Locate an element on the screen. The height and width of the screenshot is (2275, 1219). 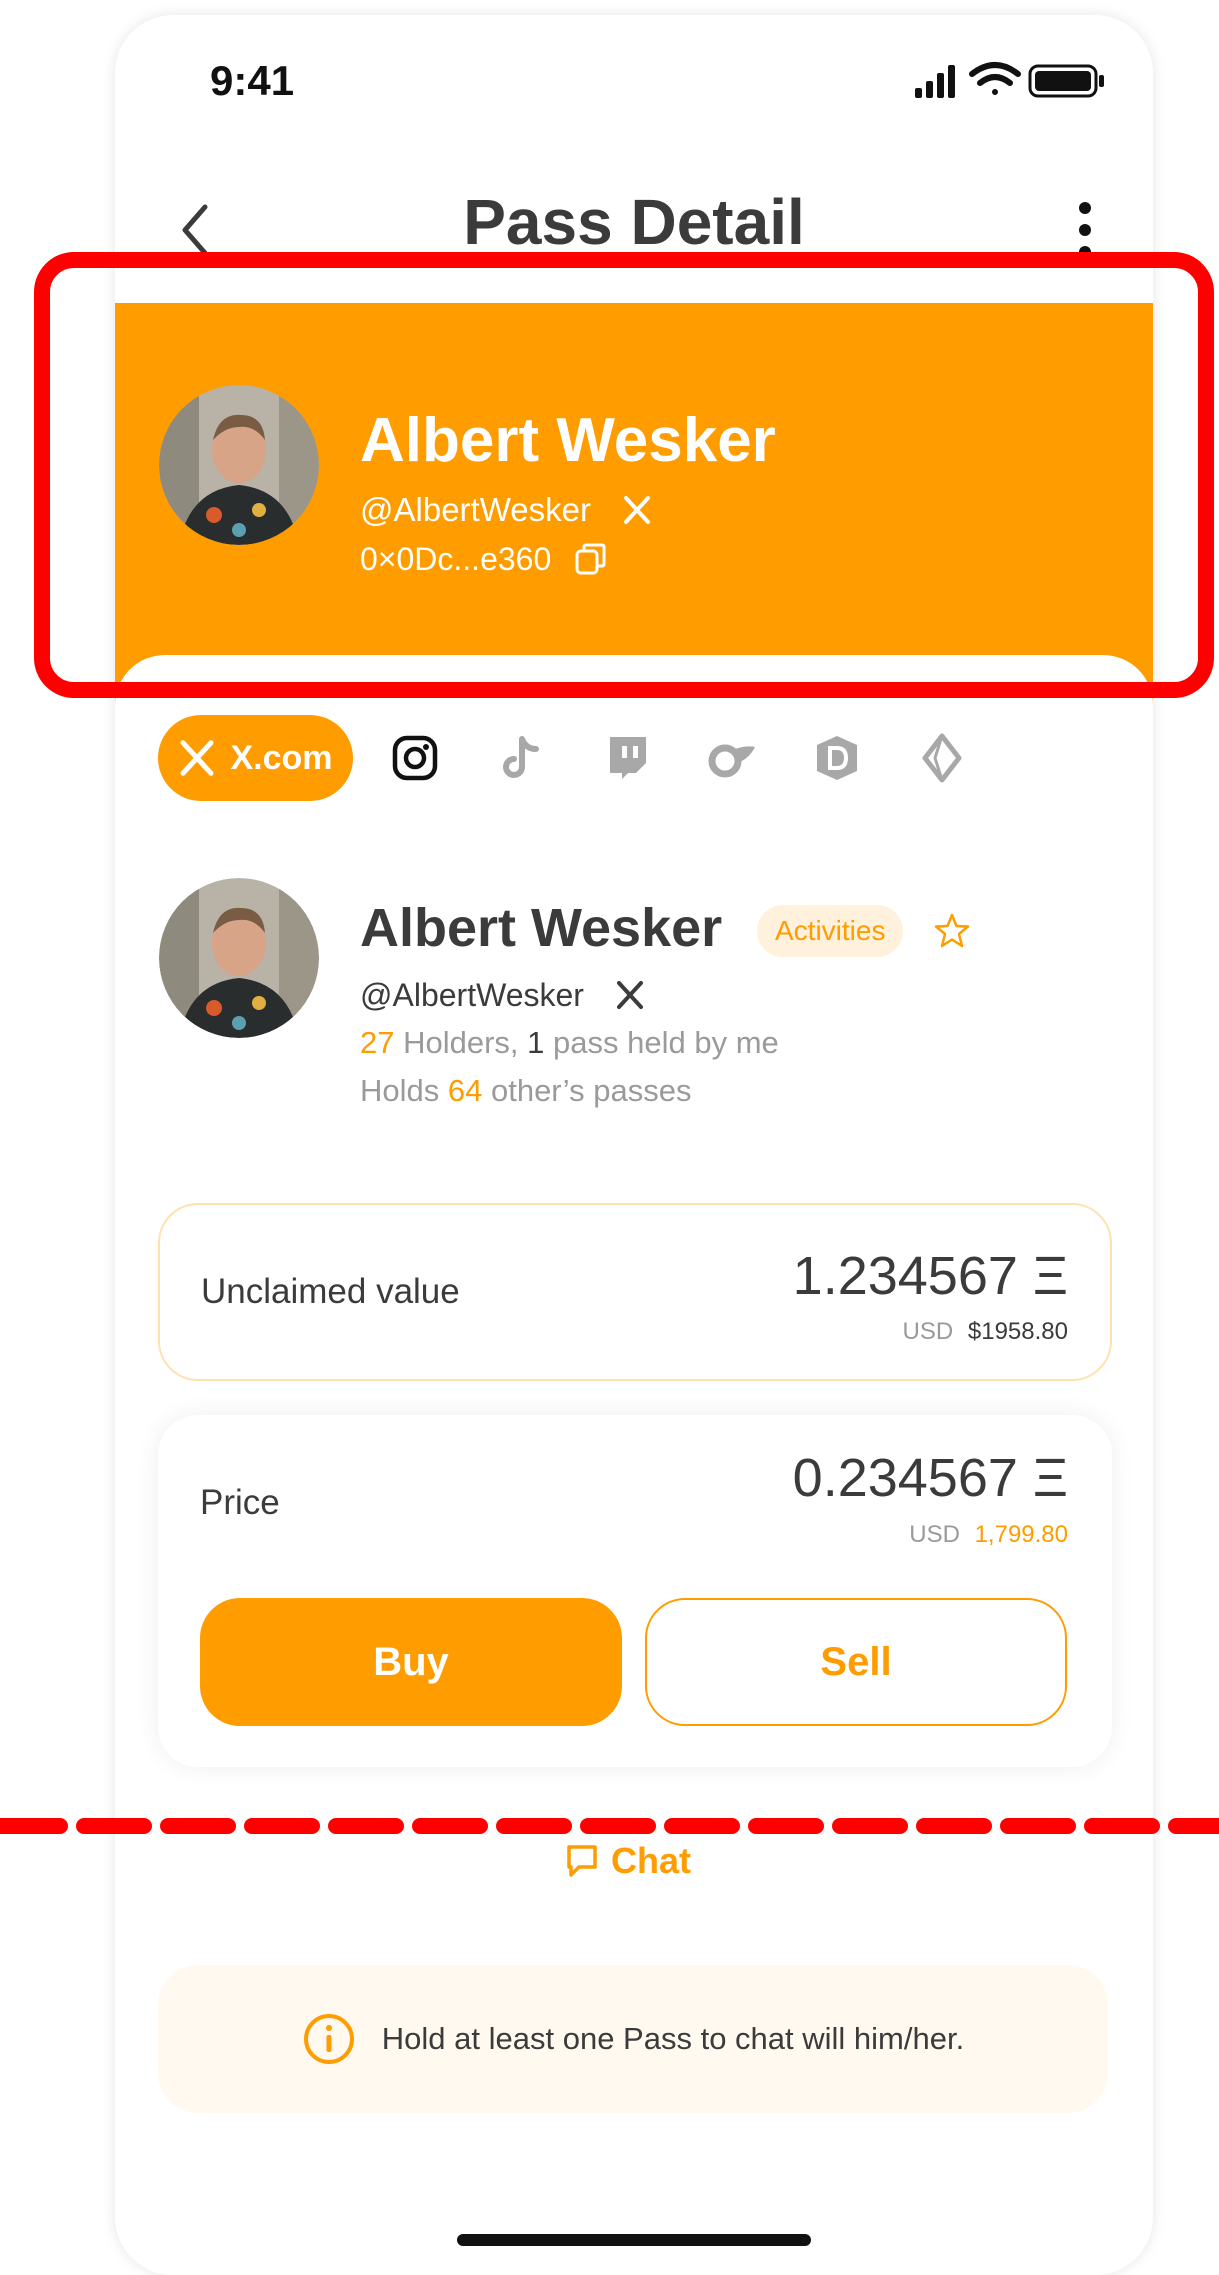
buy-button: Buy is located at coordinates (411, 1662).